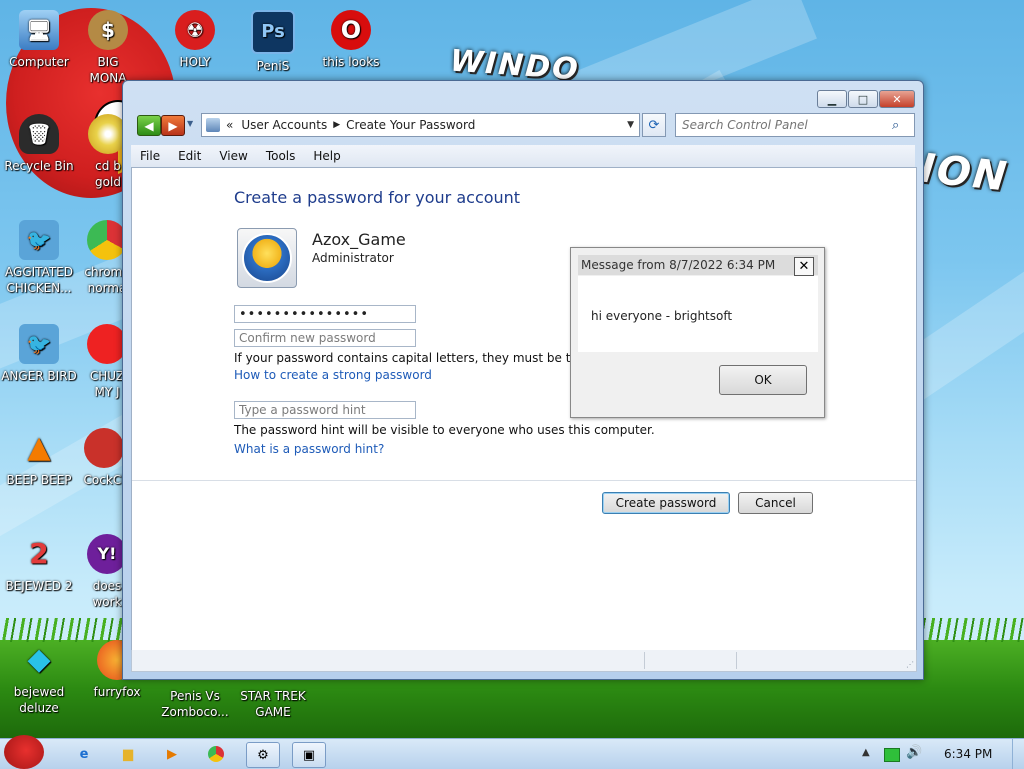  Describe the element at coordinates (763, 380) in the screenshot. I see `ok-button: OK` at that location.